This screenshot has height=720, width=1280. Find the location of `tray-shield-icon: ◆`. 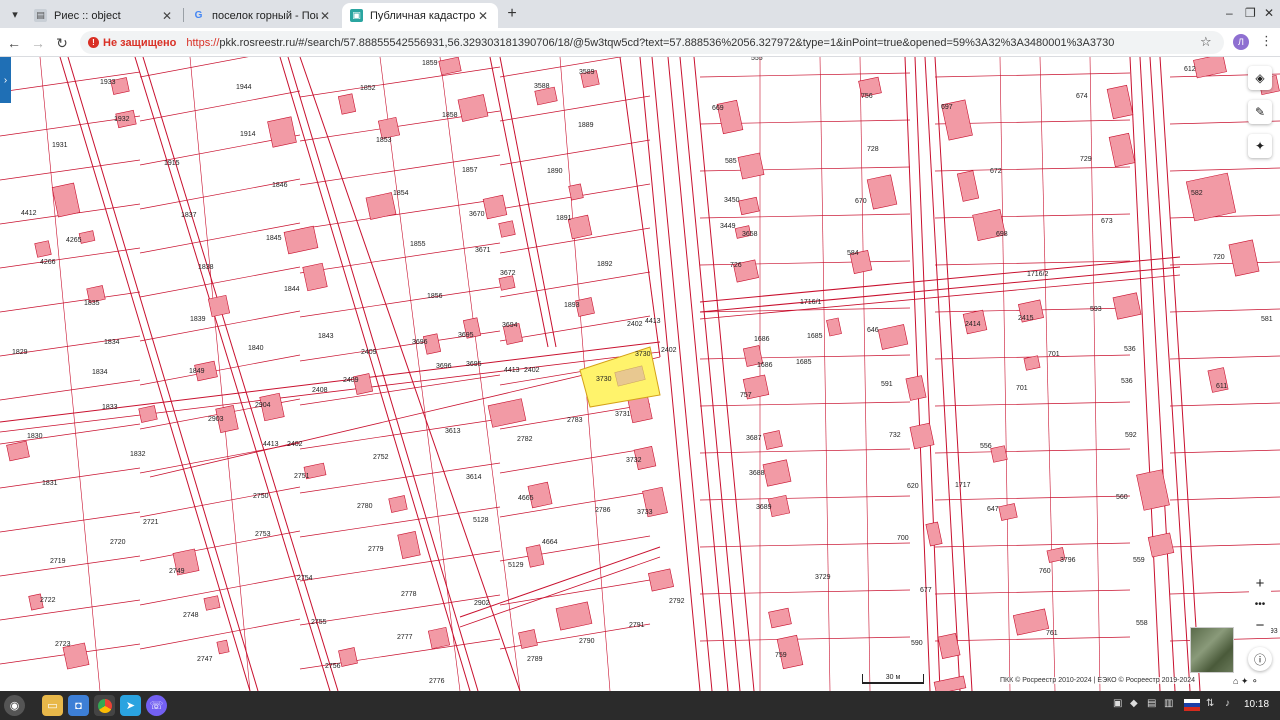

tray-shield-icon: ◆ is located at coordinates (1134, 703).